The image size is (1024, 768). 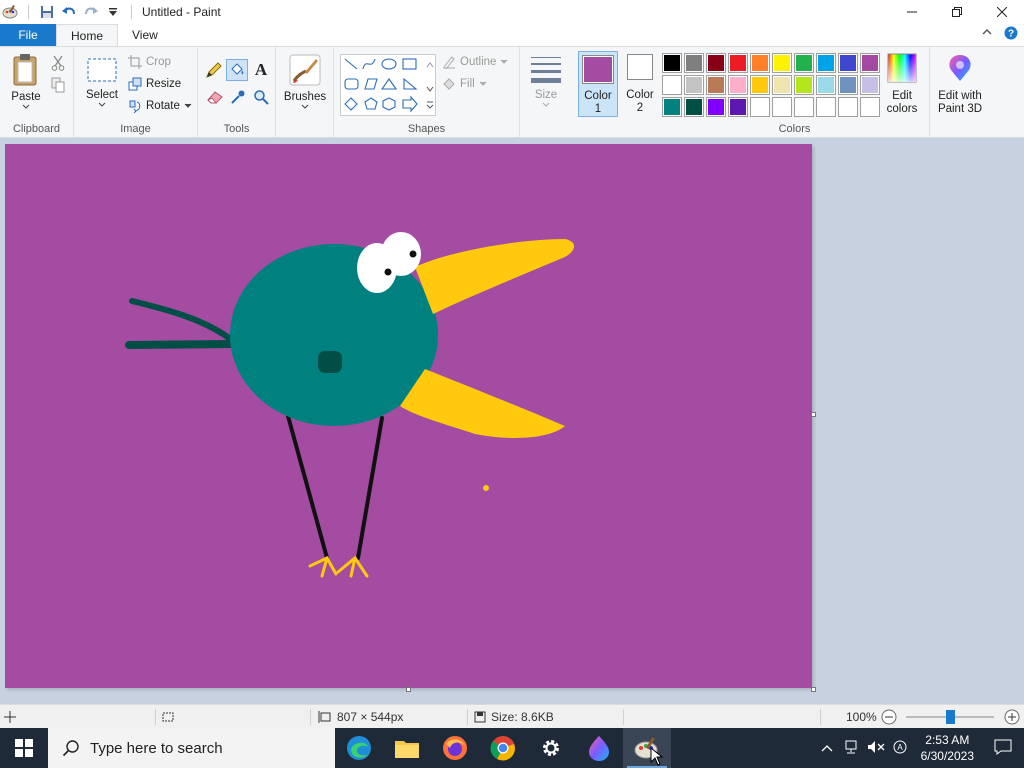 What do you see at coordinates (237, 70) in the screenshot?
I see `fill-bucket-icon` at bounding box center [237, 70].